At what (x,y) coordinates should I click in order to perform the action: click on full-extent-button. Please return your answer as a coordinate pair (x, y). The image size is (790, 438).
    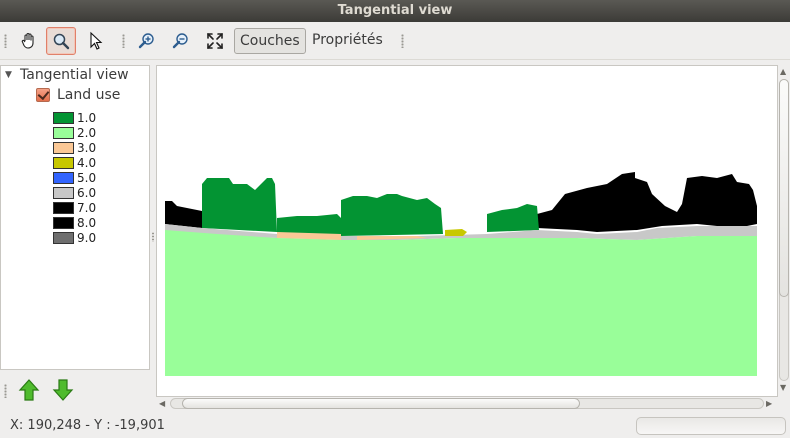
    Looking at the image, I should click on (215, 41).